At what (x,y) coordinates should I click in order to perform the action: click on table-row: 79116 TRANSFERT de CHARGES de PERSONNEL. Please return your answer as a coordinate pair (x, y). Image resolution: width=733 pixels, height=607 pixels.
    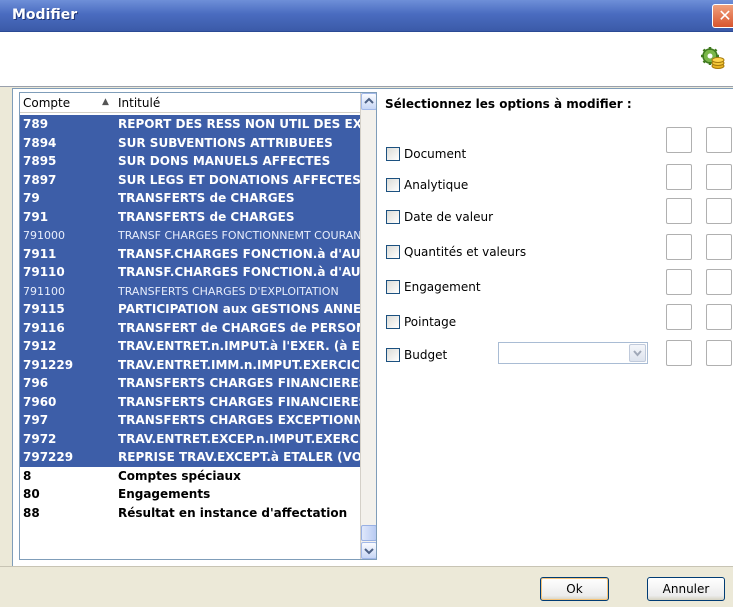
    Looking at the image, I should click on (190, 327).